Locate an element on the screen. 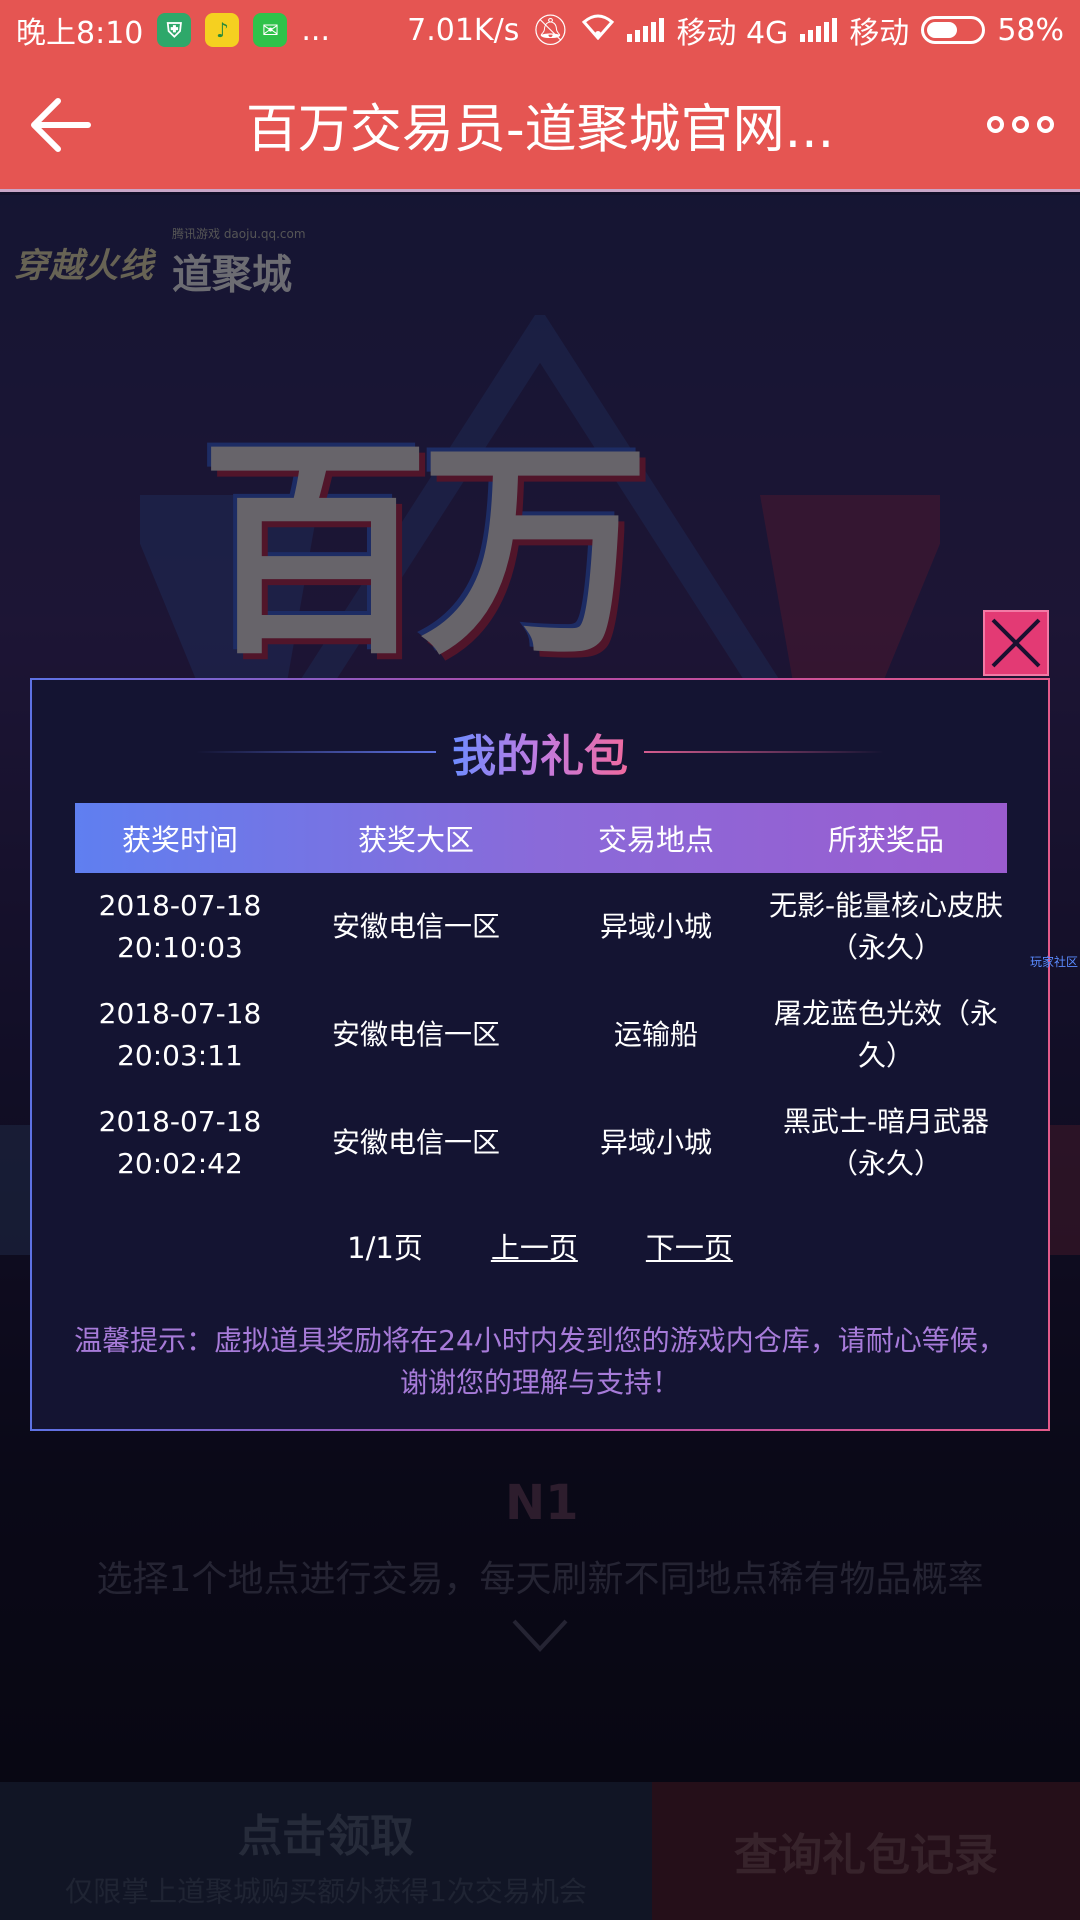 Image resolution: width=1080 pixels, height=1920 pixels. title-divider-right is located at coordinates (764, 752).